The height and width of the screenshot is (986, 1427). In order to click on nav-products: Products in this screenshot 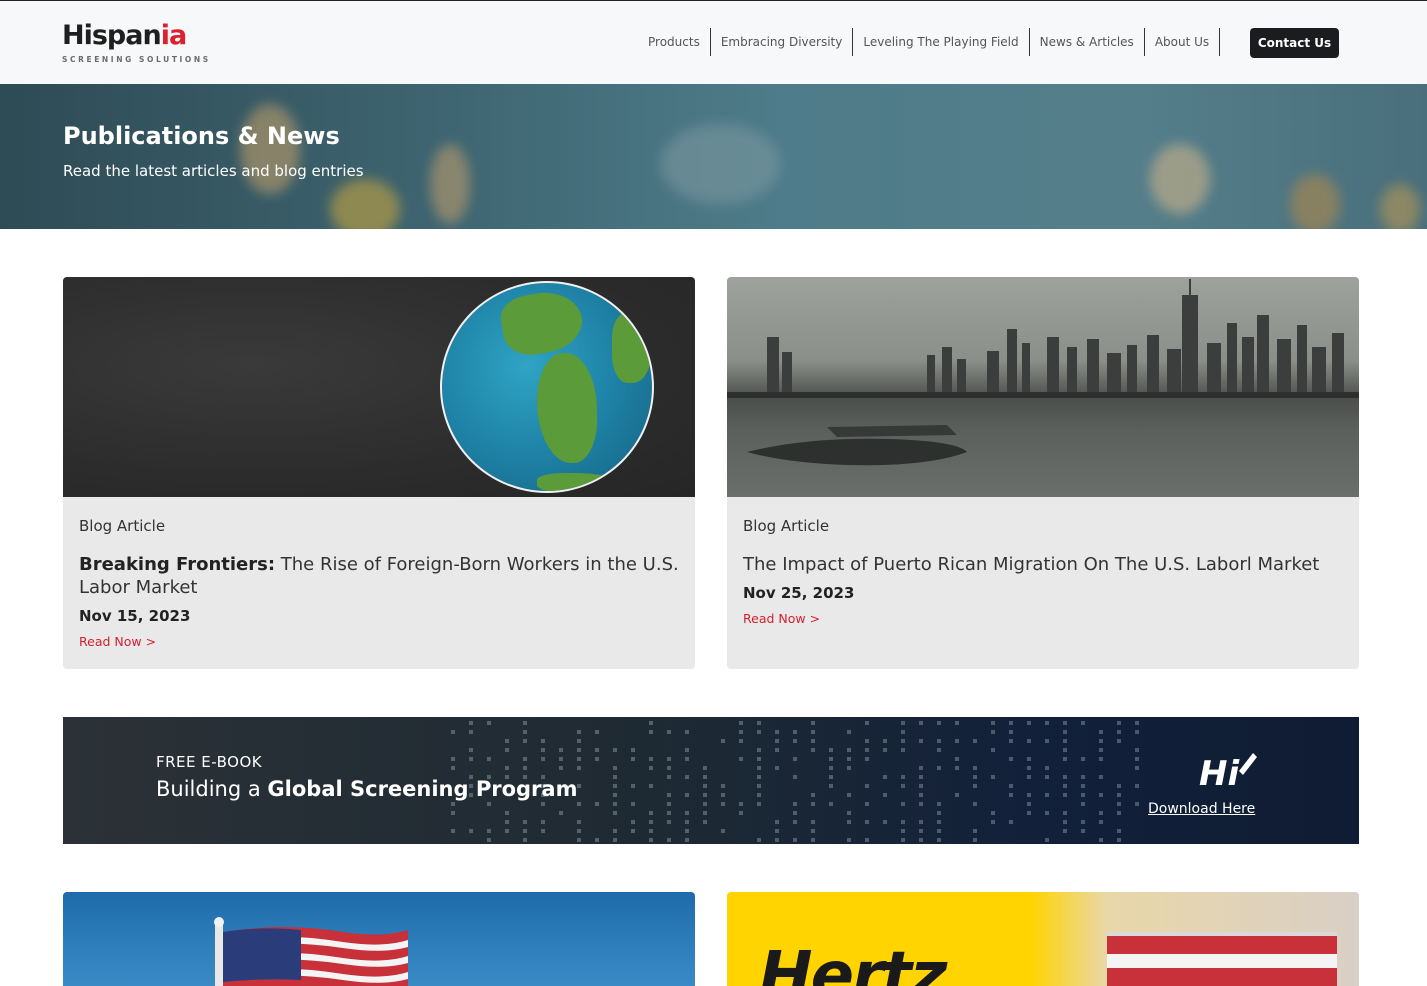, I will do `click(674, 42)`.